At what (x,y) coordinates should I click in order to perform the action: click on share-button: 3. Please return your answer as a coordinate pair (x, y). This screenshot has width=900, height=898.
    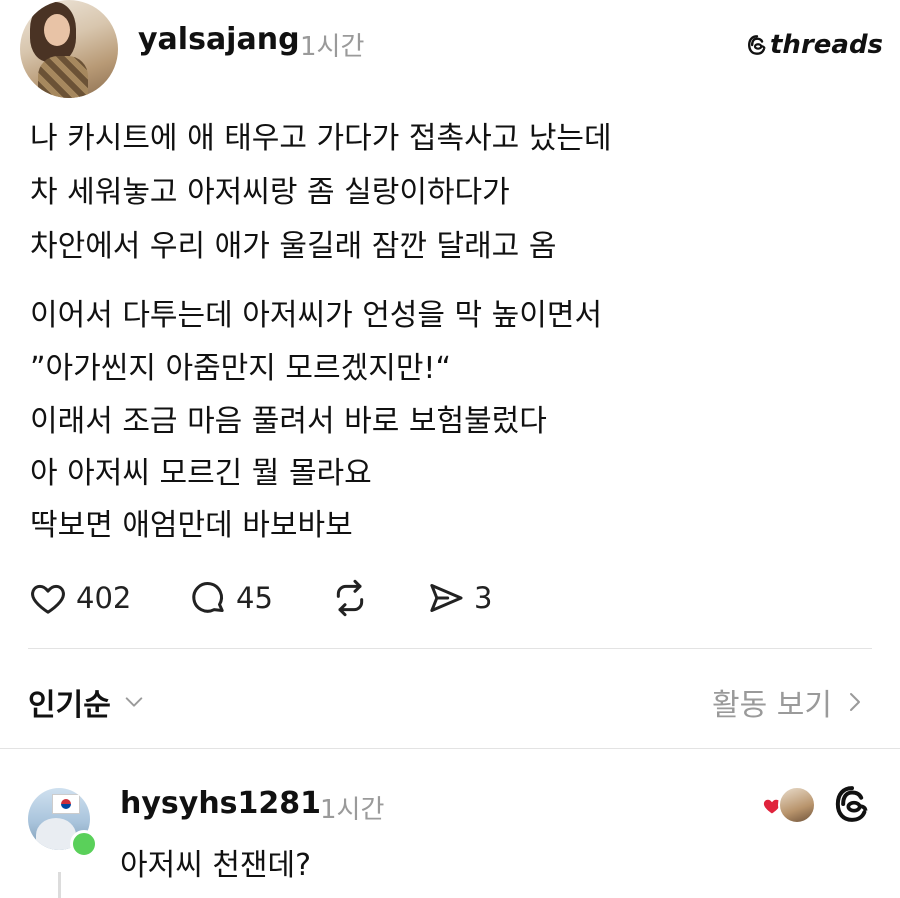
    Looking at the image, I should click on (459, 598).